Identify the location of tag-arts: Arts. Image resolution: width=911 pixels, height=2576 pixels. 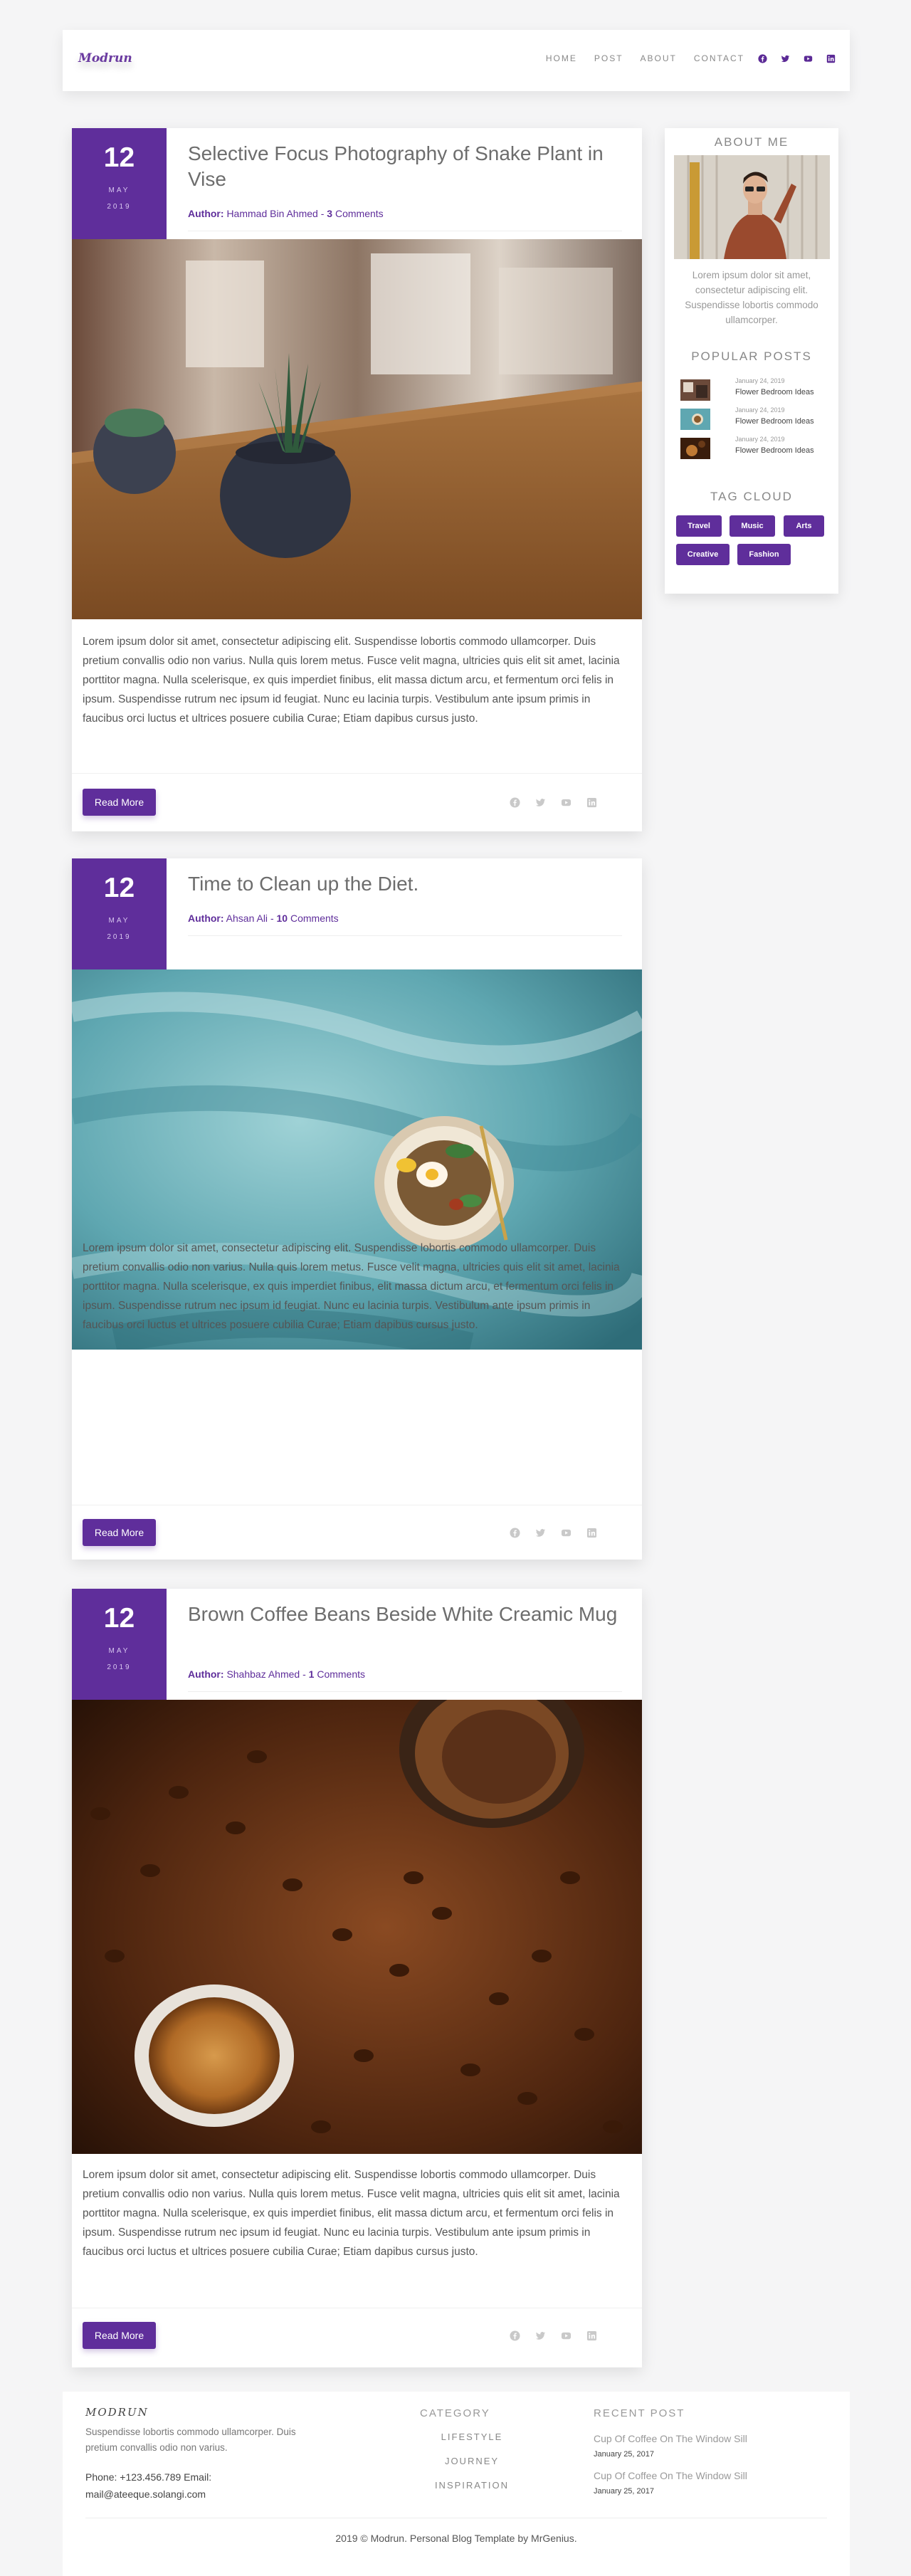
(804, 526).